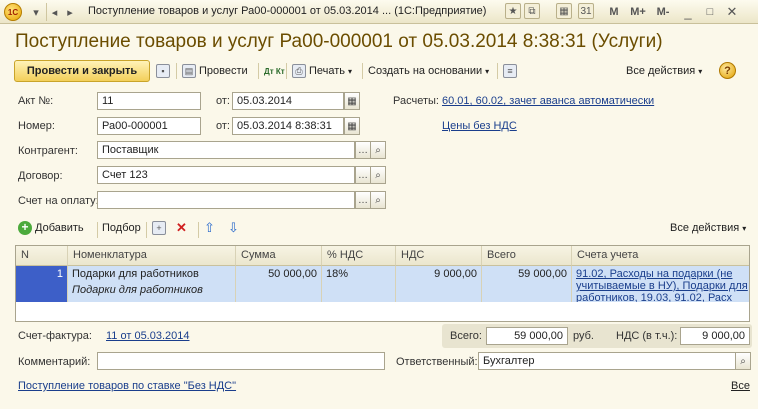 The height and width of the screenshot is (409, 758). Describe the element at coordinates (288, 101) in the screenshot. I see `act-date-input: 05.03.2014` at that location.